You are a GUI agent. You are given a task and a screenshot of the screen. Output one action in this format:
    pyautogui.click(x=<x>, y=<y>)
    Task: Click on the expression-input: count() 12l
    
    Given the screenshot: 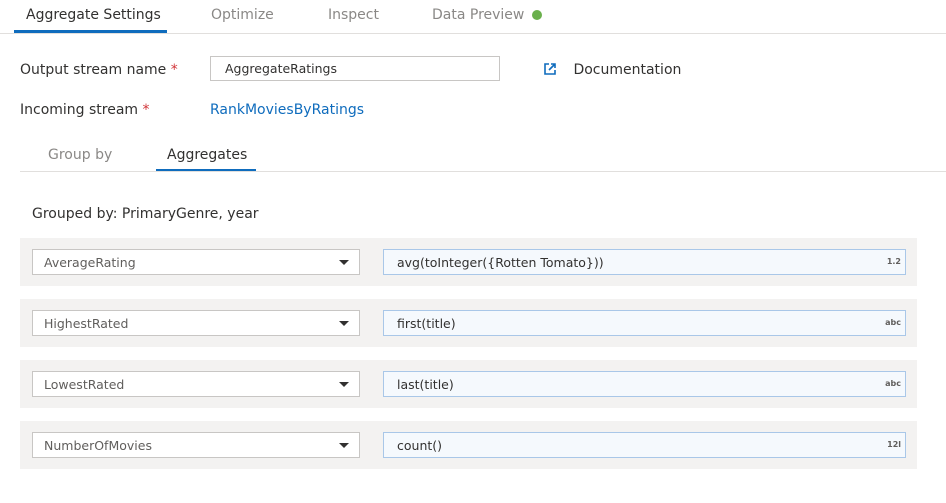 What is the action you would take?
    pyautogui.click(x=644, y=445)
    